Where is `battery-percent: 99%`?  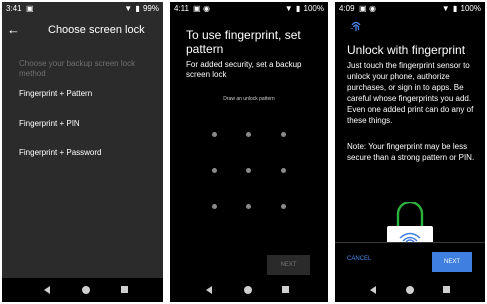 battery-percent: 99% is located at coordinates (150, 8).